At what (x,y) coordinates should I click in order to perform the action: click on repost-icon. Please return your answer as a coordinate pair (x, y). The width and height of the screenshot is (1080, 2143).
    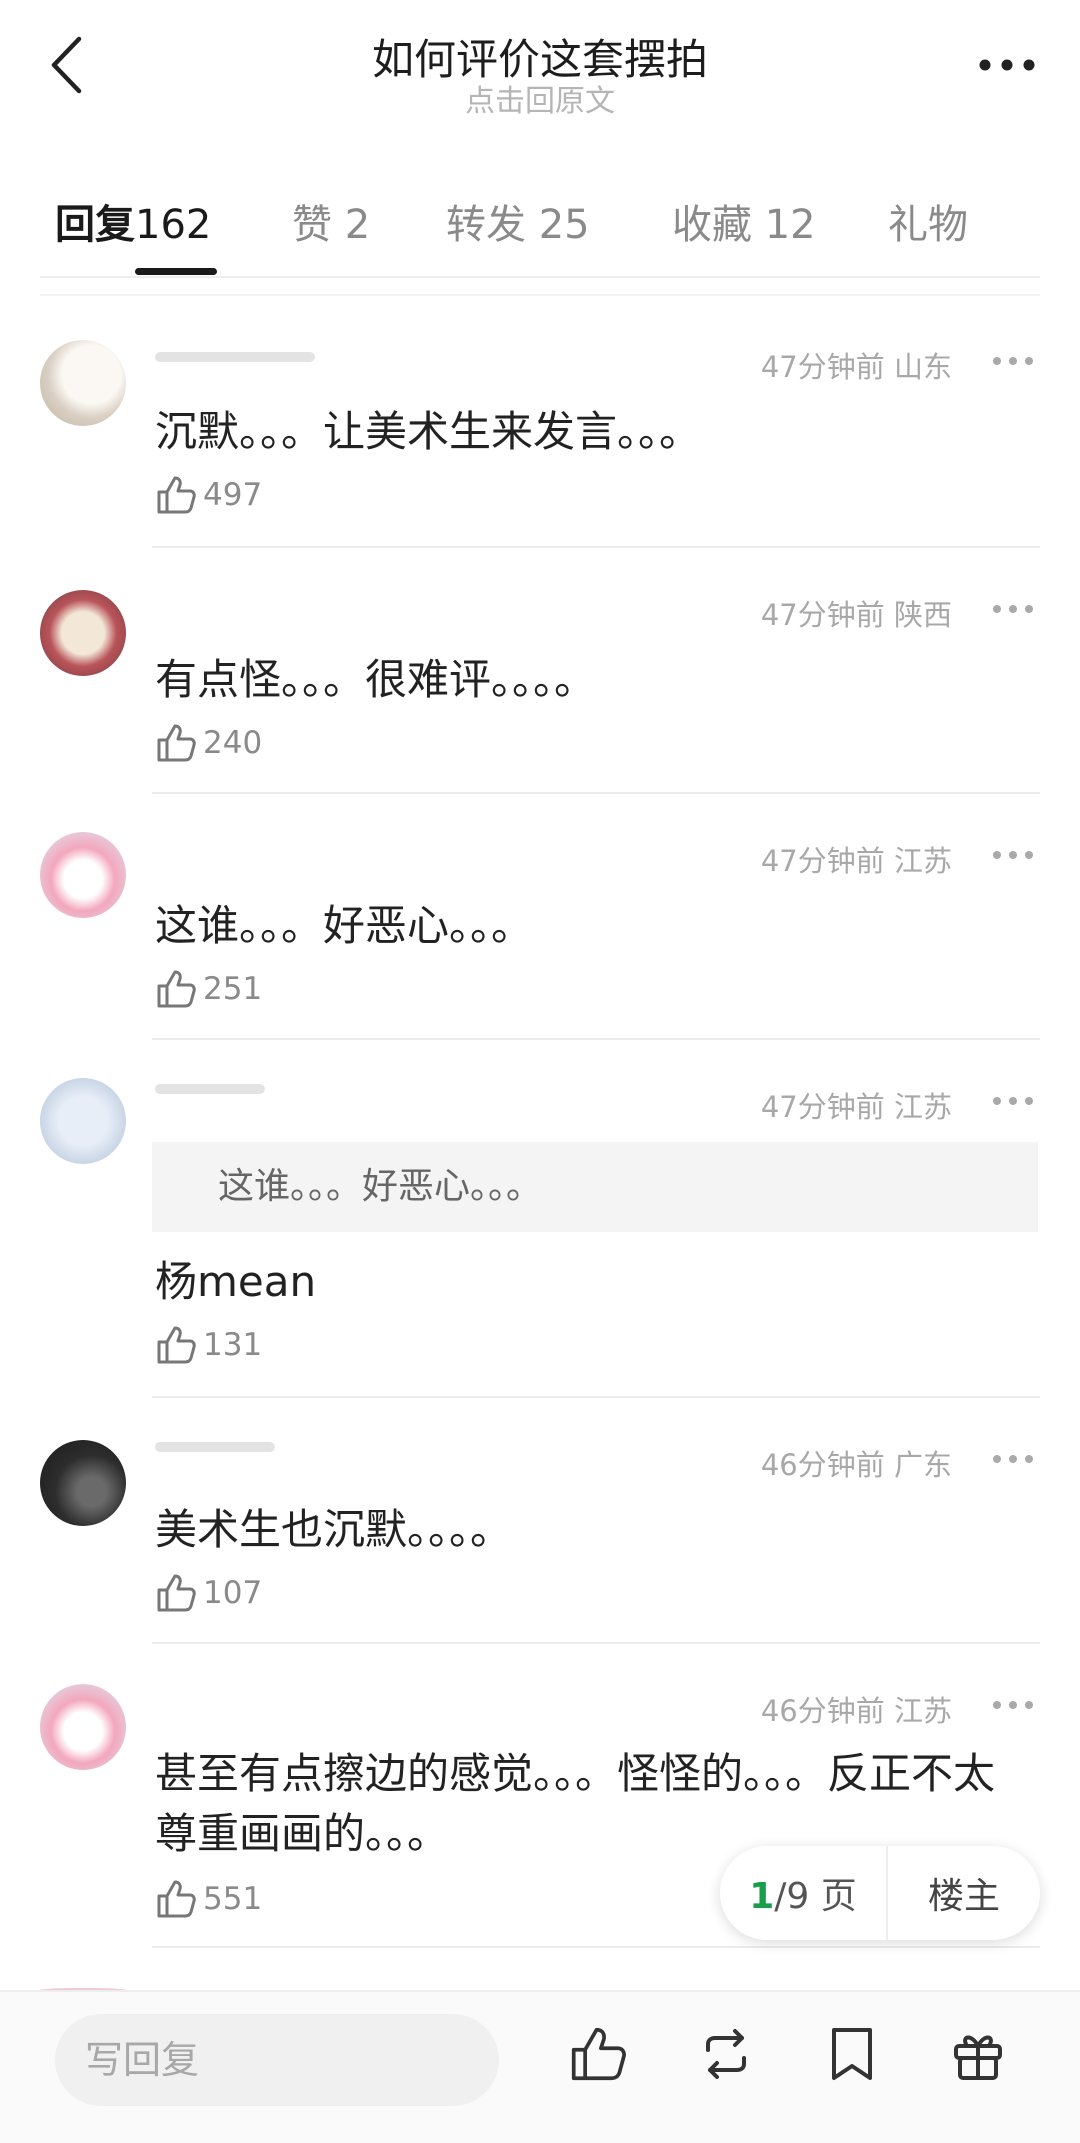
    Looking at the image, I should click on (726, 2054).